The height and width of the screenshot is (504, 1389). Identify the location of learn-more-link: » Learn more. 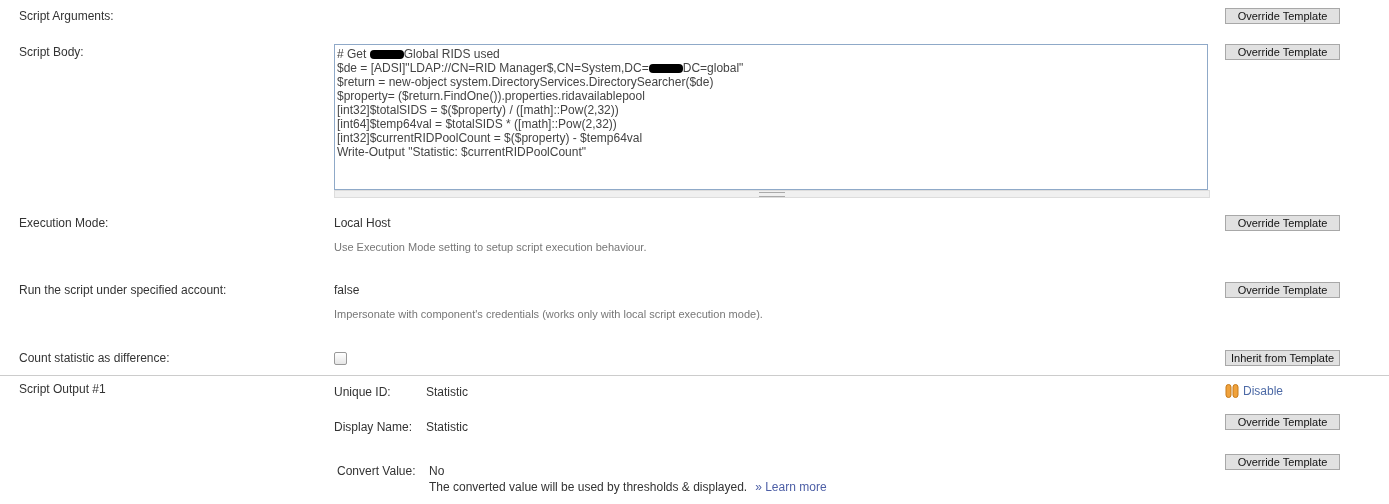
(791, 487).